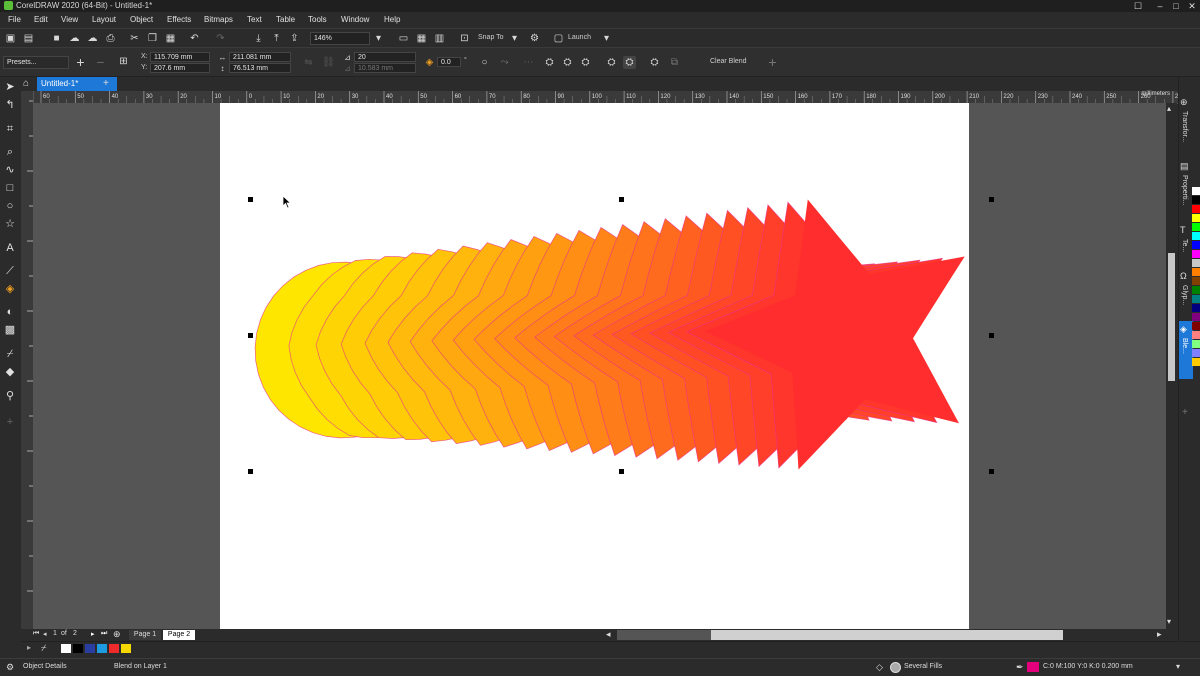 The image size is (1200, 676). Describe the element at coordinates (56, 38) in the screenshot. I see `save-icon: ■` at that location.